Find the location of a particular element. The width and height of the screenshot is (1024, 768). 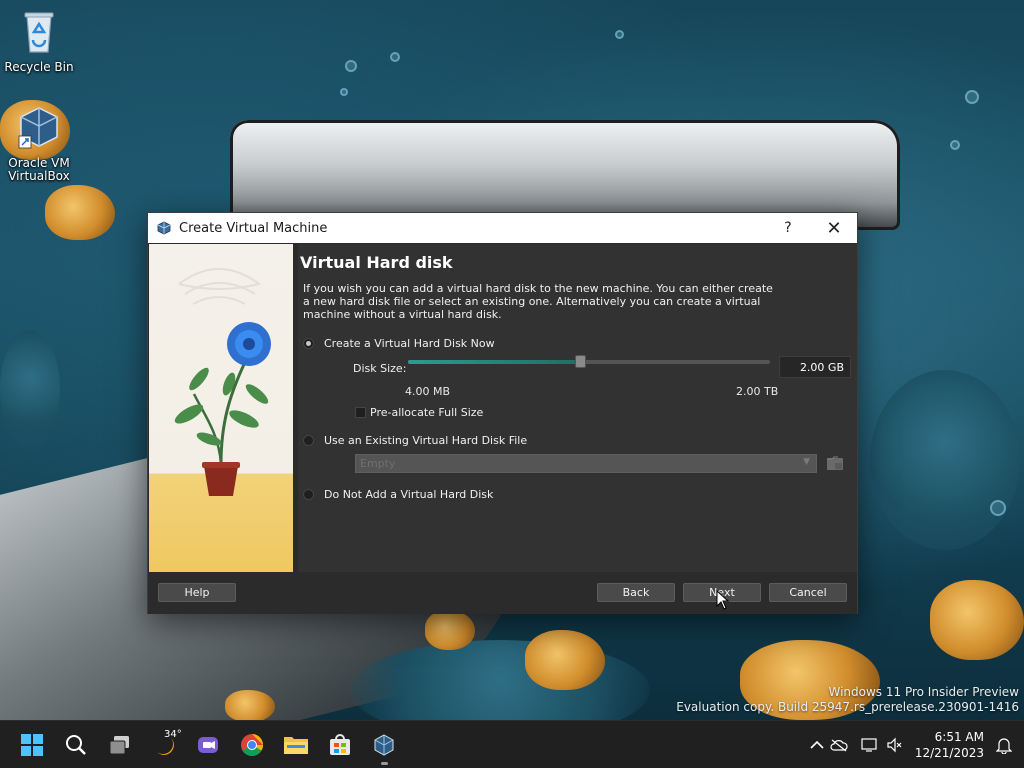

desktop-icon-label: Recycle Bin is located at coordinates (39, 67).